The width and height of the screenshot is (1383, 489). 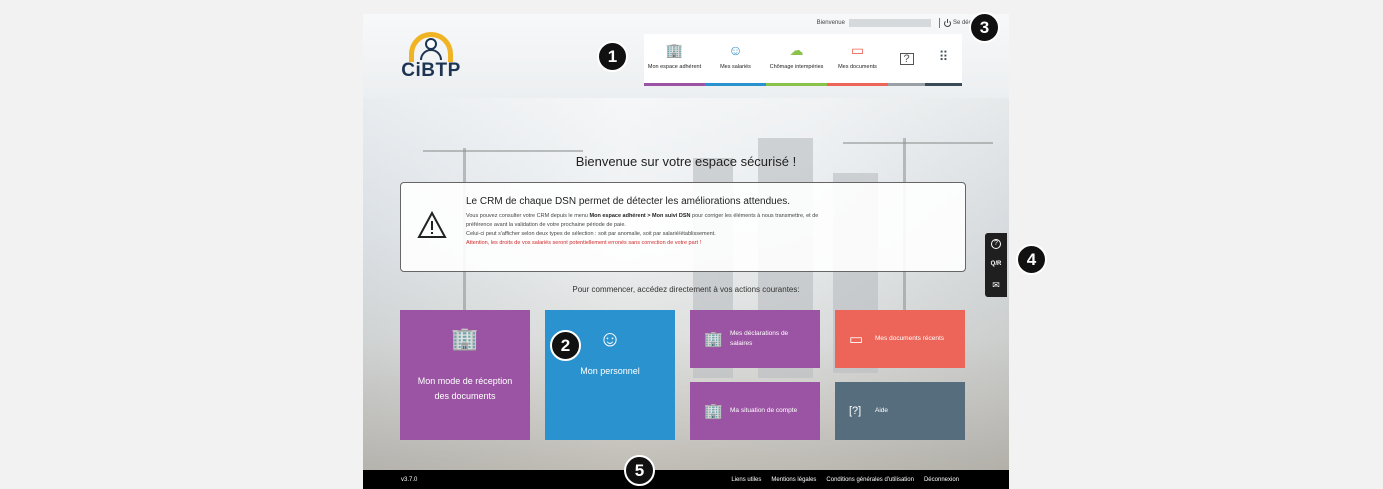 I want to click on annotation-badge-1: 1, so click(x=612, y=56).